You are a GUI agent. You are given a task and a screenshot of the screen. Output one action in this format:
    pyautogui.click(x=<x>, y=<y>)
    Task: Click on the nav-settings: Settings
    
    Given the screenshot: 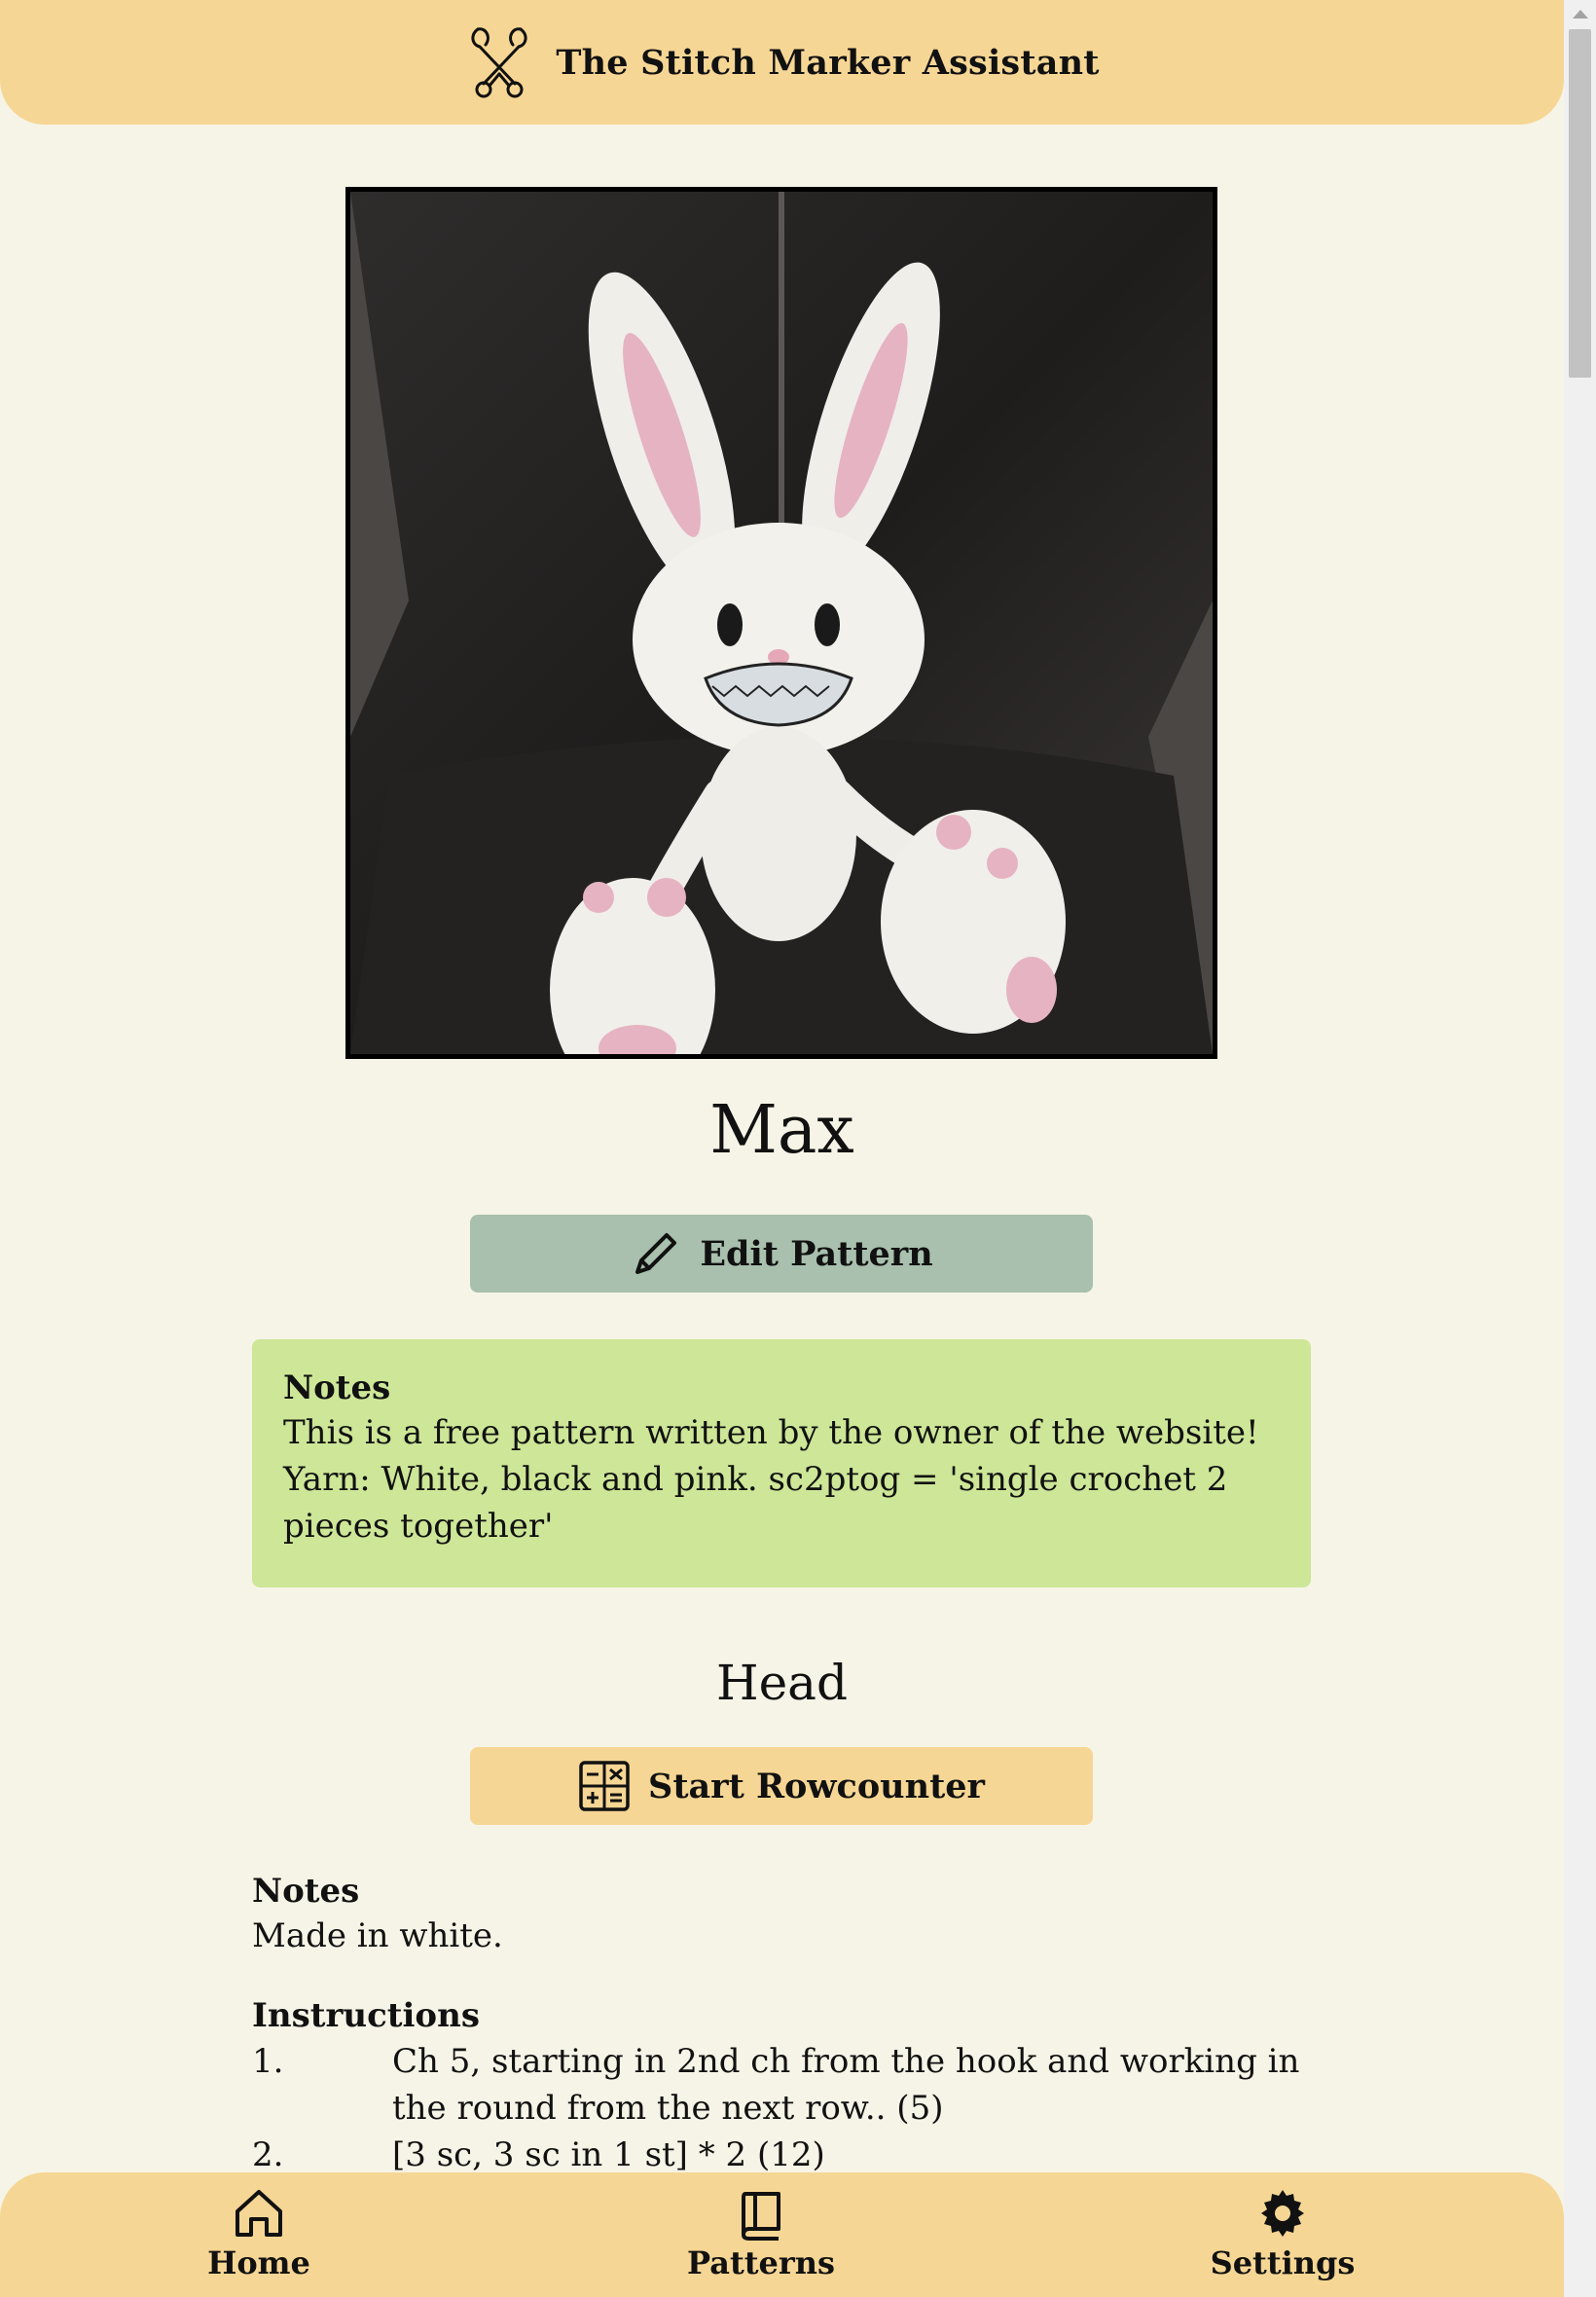 What is the action you would take?
    pyautogui.click(x=1282, y=2233)
    